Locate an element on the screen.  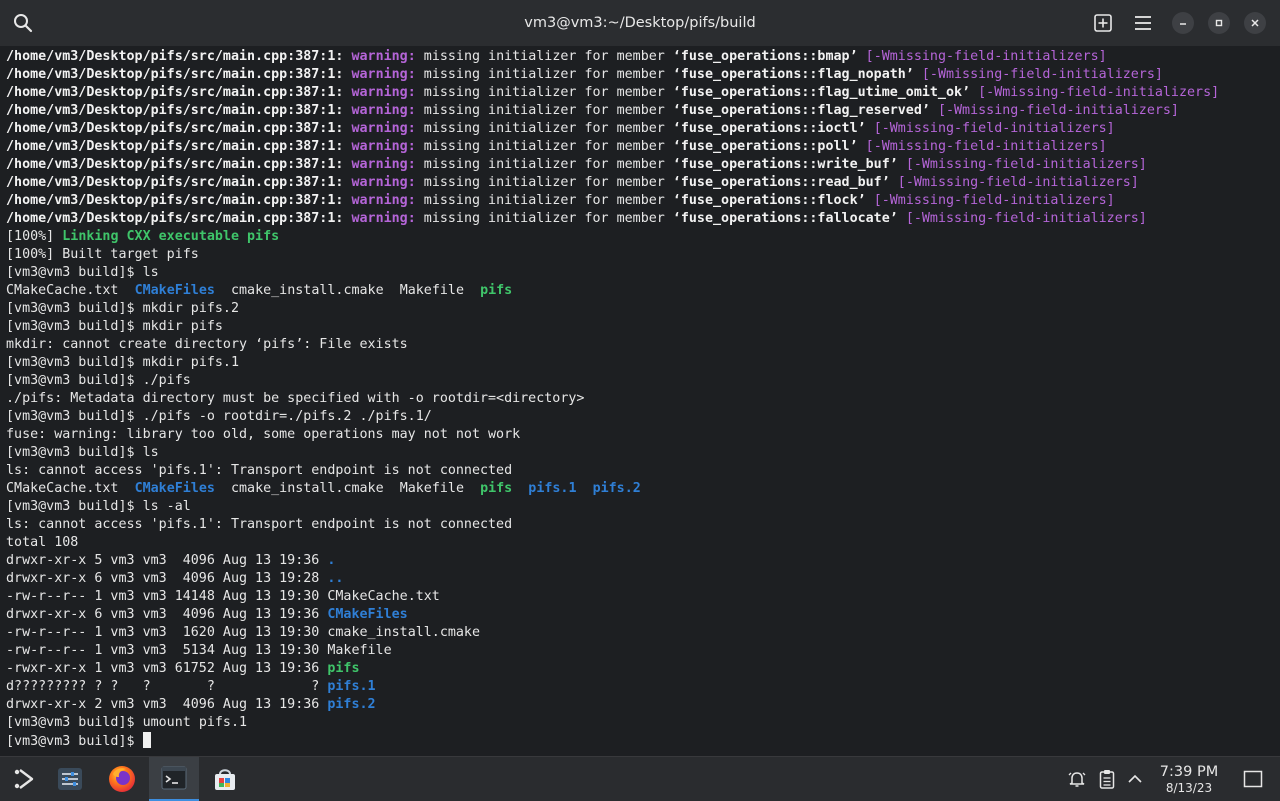
clock-time: 7:39 PM is located at coordinates (1189, 772).